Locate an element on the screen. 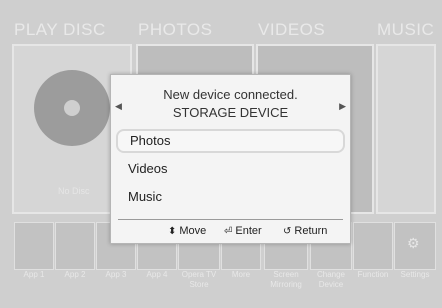 Image resolution: width=442 pixels, height=308 pixels. app-label-2: App 2 is located at coordinates (75, 274).